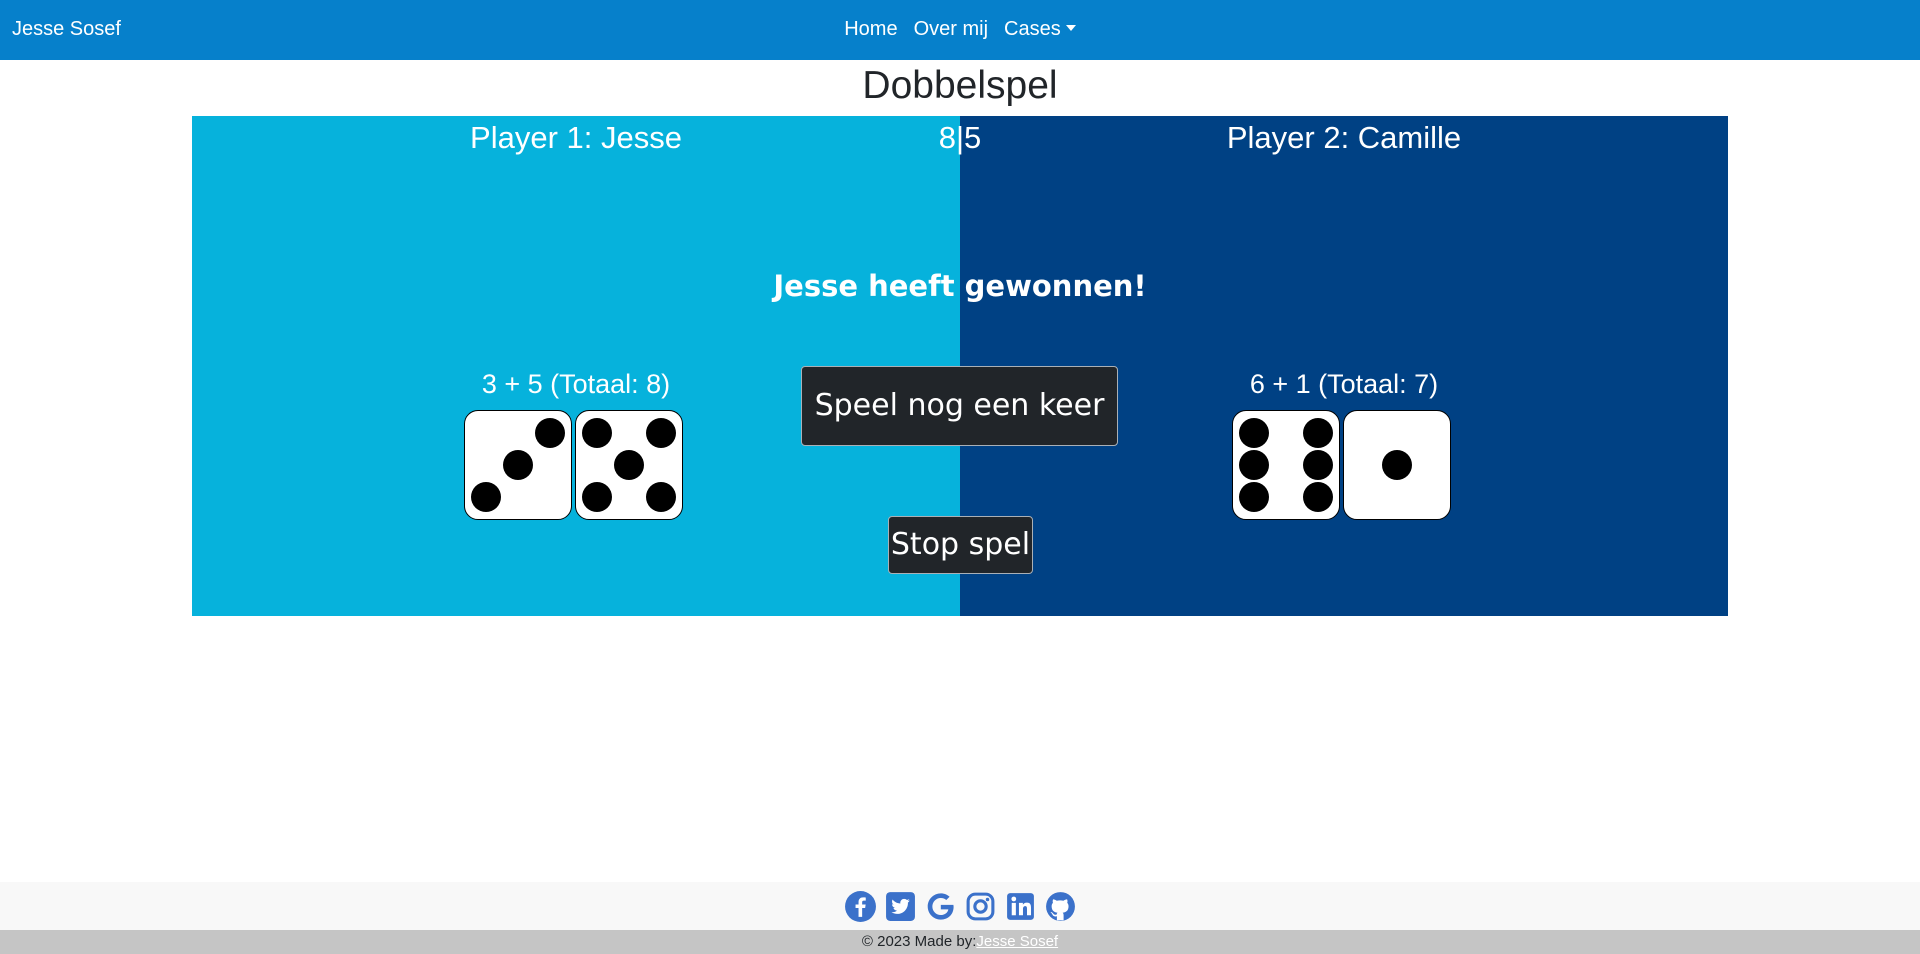 This screenshot has height=954, width=1920. Describe the element at coordinates (960, 906) in the screenshot. I see `social-links` at that location.